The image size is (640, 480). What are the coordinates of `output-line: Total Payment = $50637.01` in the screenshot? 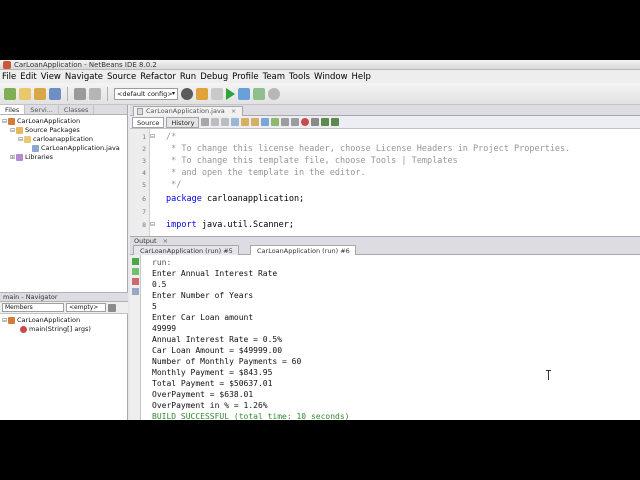 It's located at (212, 383).